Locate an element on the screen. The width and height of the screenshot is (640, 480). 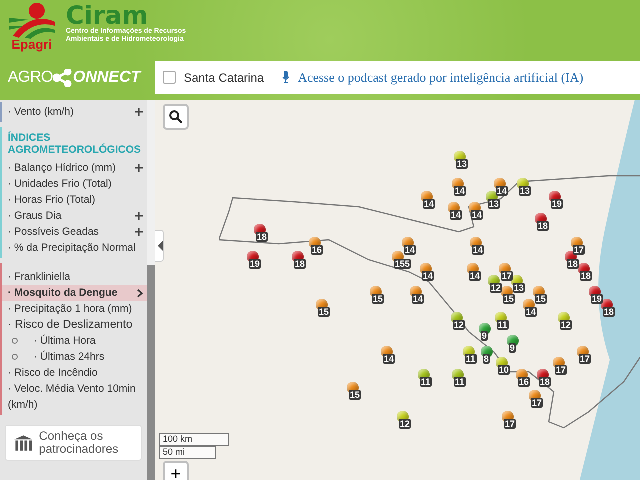
menu-item: · Risco de Incêndio is located at coordinates (74, 373).